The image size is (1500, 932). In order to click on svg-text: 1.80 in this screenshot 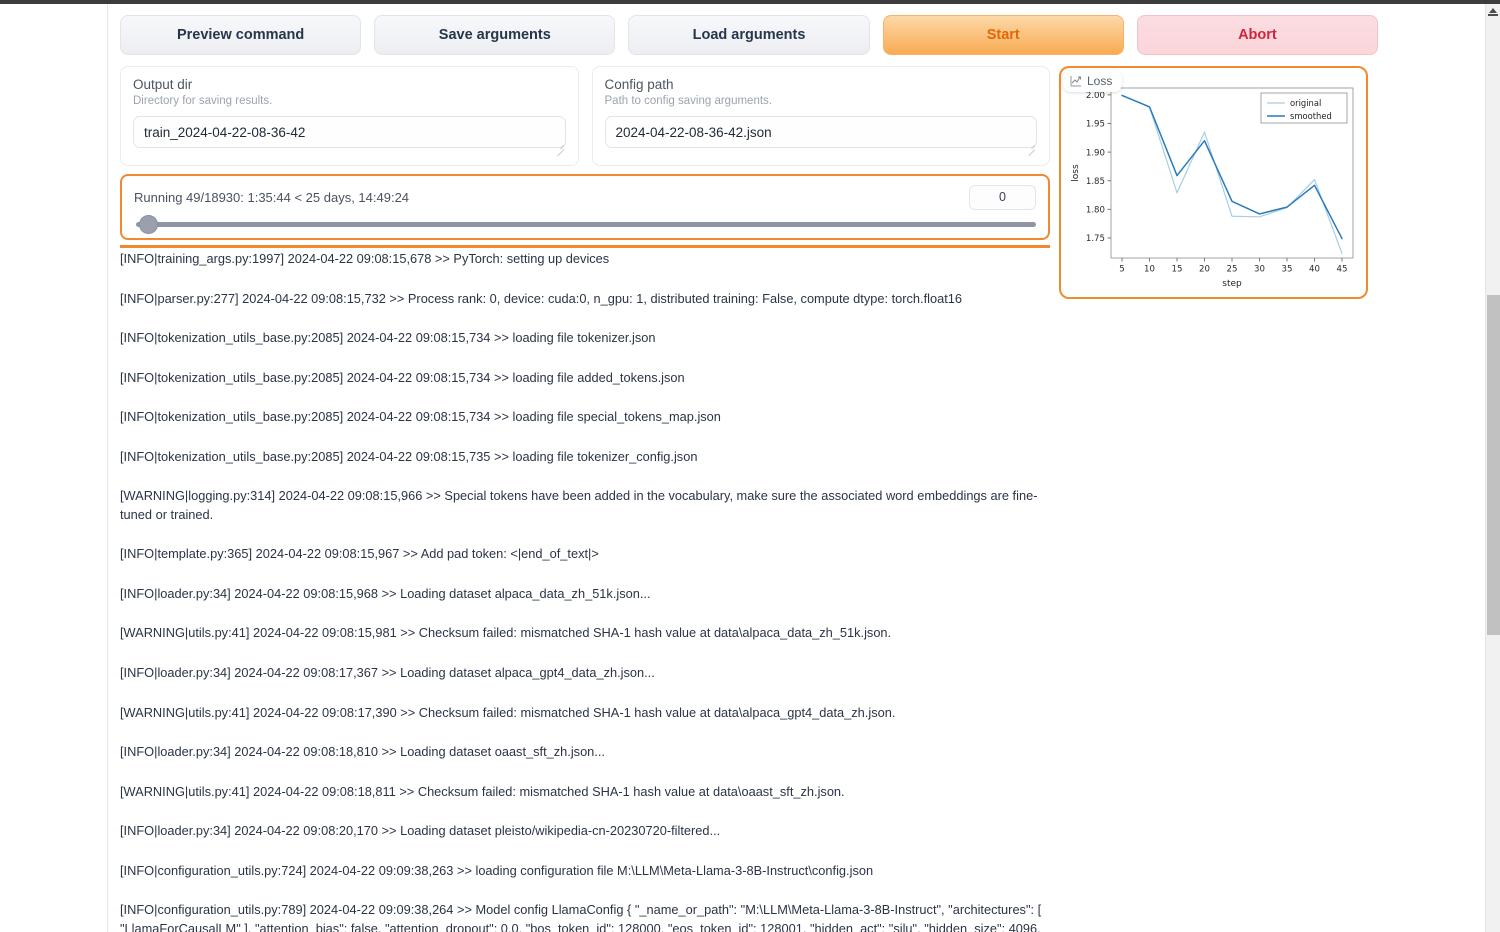, I will do `click(1095, 211)`.